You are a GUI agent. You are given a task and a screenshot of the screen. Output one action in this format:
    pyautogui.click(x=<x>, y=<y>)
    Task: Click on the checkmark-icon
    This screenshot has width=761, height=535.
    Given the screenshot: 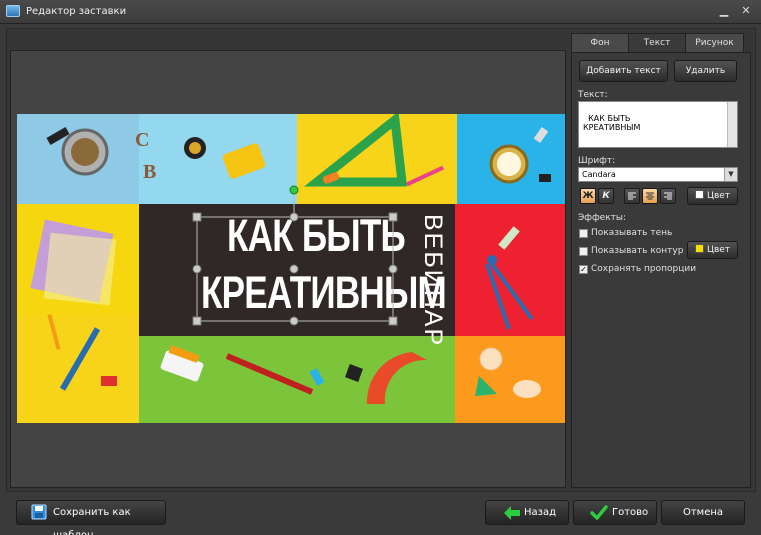 What is the action you would take?
    pyautogui.click(x=599, y=512)
    